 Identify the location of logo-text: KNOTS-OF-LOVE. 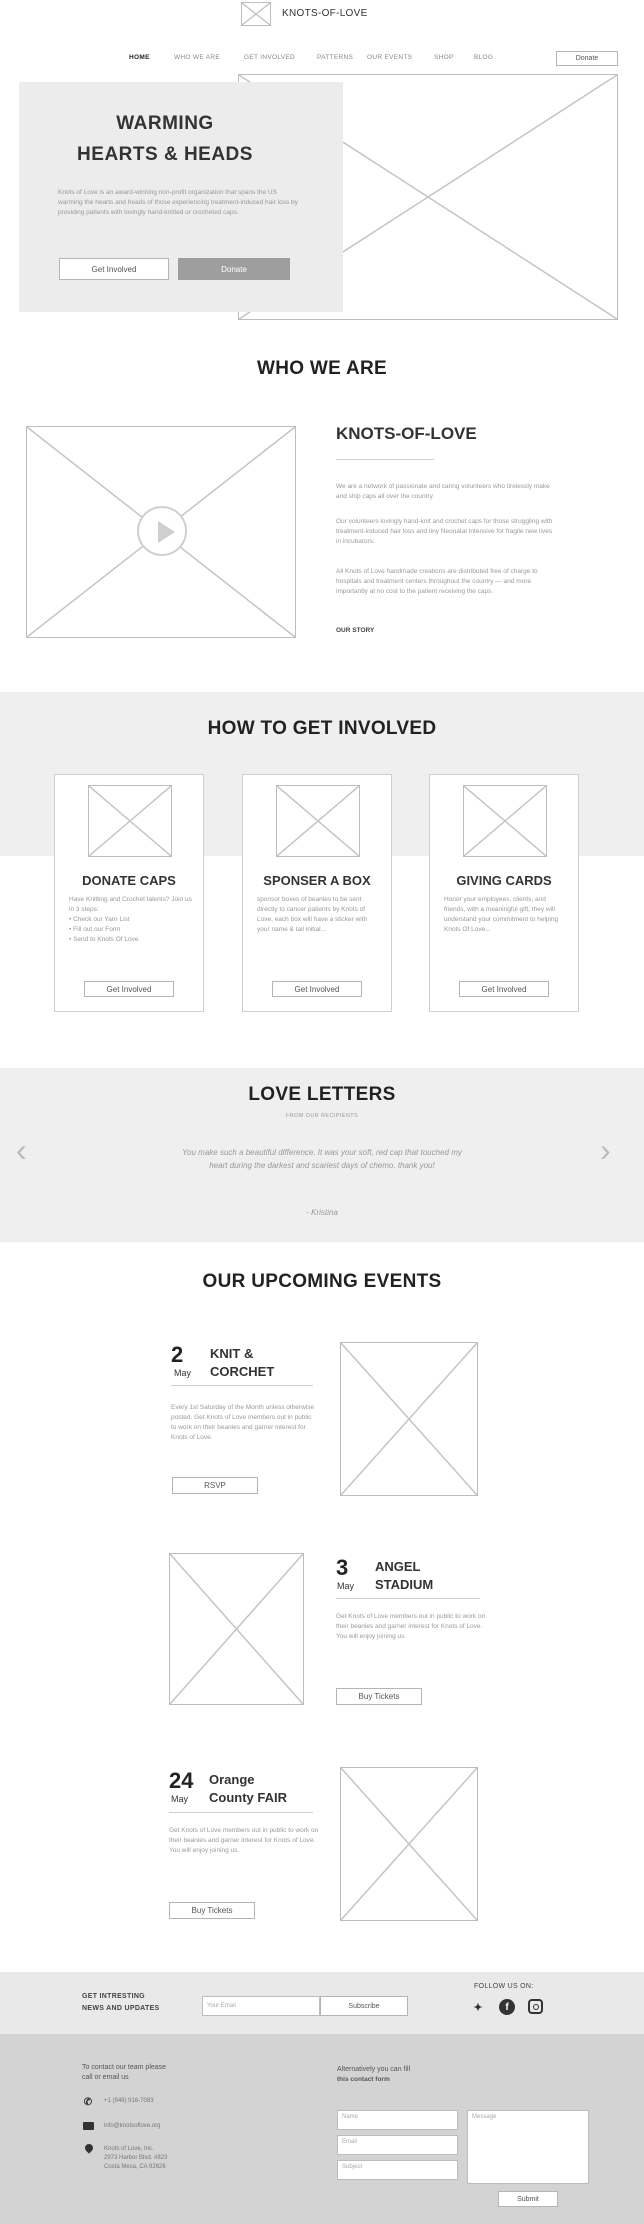
(325, 13).